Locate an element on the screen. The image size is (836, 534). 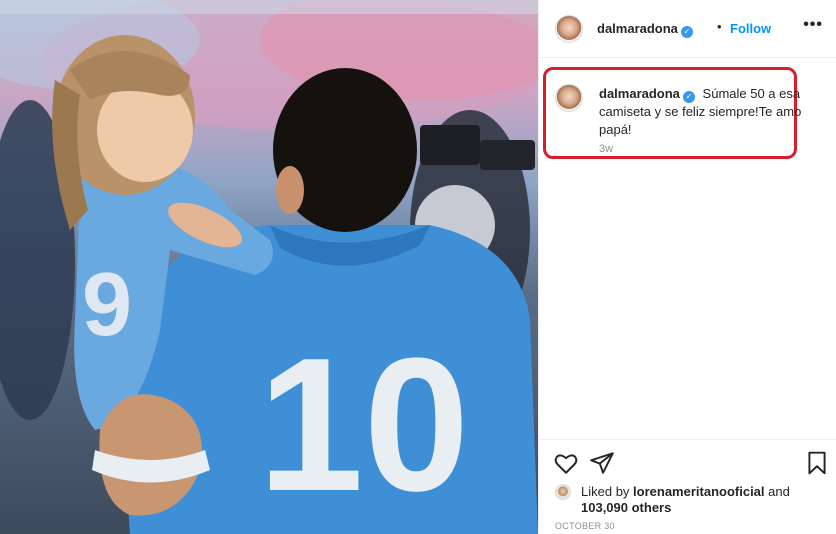
author-username: dalmaradona ✓ is located at coordinates (645, 29).